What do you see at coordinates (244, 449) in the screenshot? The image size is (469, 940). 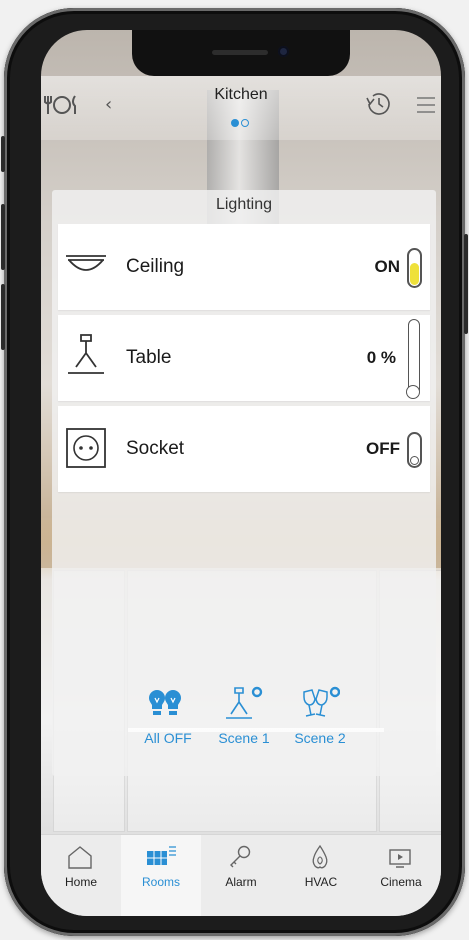 I see `socket-row: Socket OFF` at bounding box center [244, 449].